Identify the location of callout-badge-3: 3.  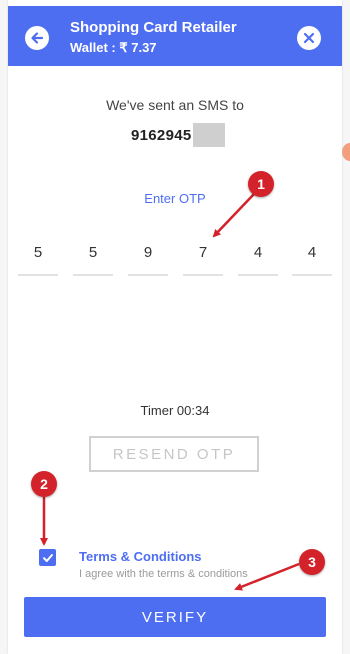
(312, 562).